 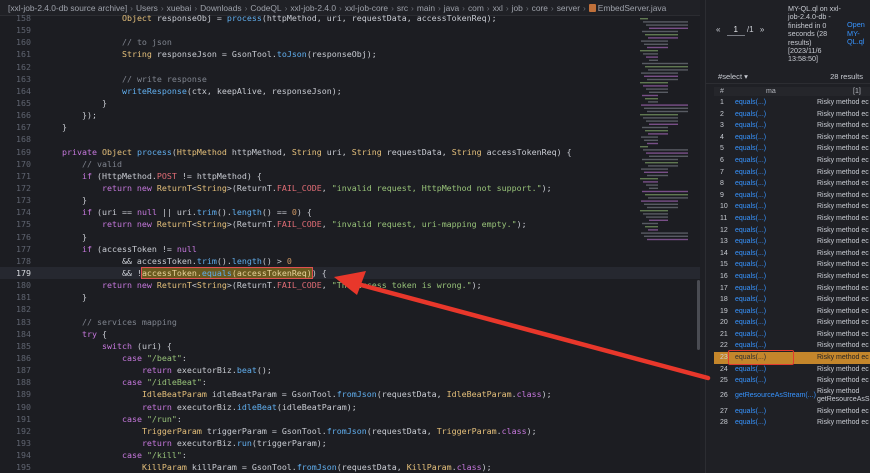 What do you see at coordinates (350, 297) in the screenshot?
I see `code-line: 181 }` at bounding box center [350, 297].